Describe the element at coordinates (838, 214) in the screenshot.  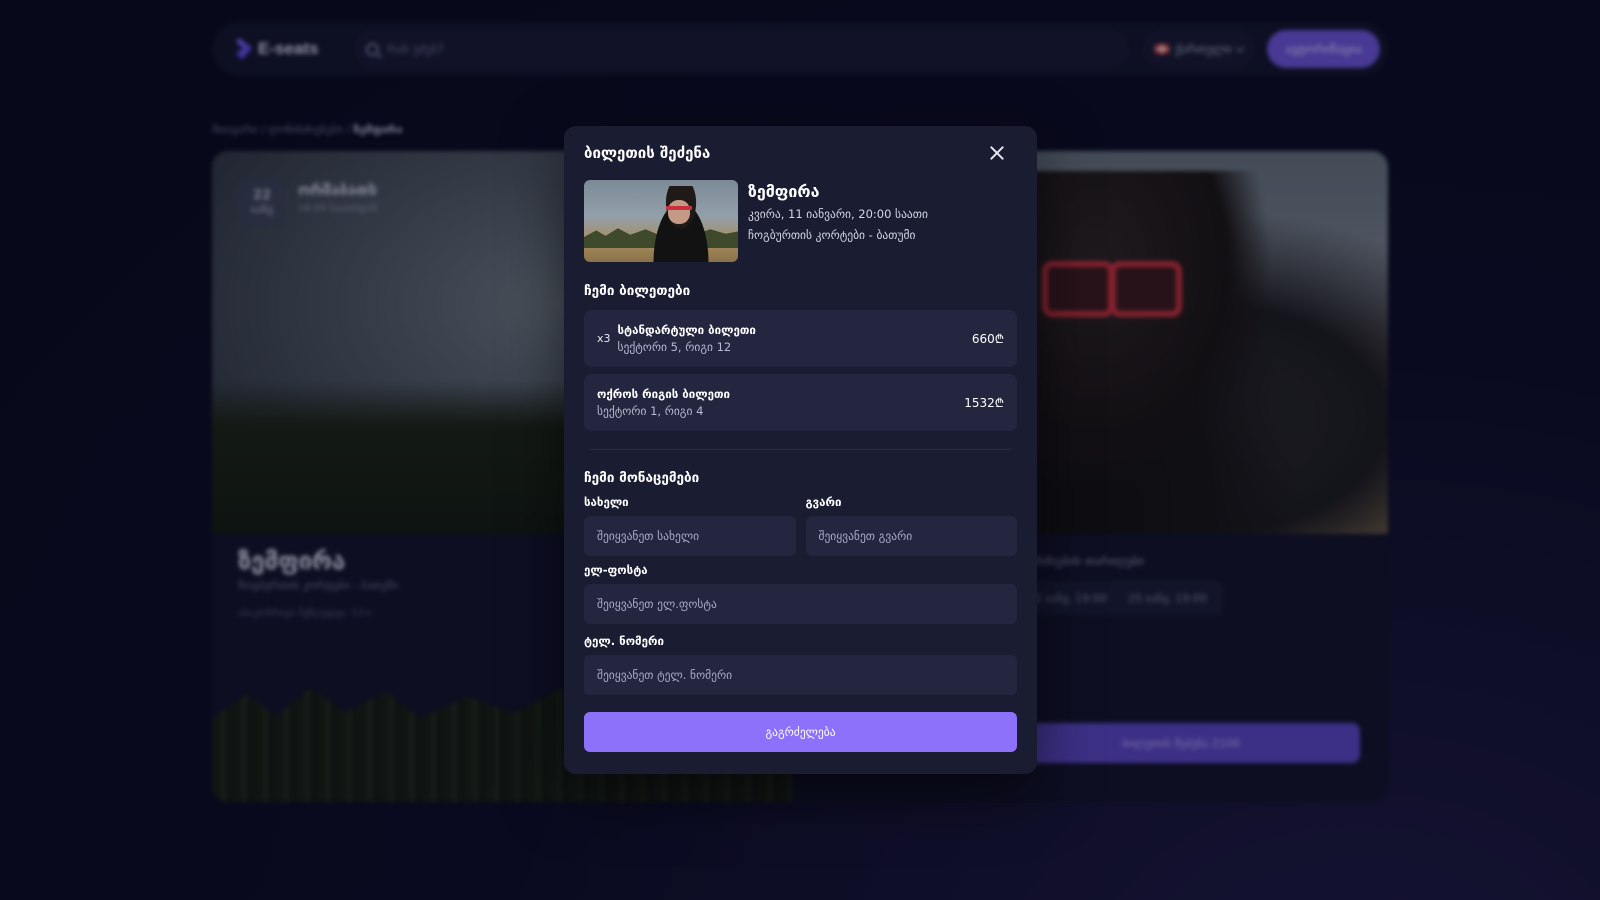
I see `event-date: კვირა, 11 იანვარი, 20:00 საათი` at that location.